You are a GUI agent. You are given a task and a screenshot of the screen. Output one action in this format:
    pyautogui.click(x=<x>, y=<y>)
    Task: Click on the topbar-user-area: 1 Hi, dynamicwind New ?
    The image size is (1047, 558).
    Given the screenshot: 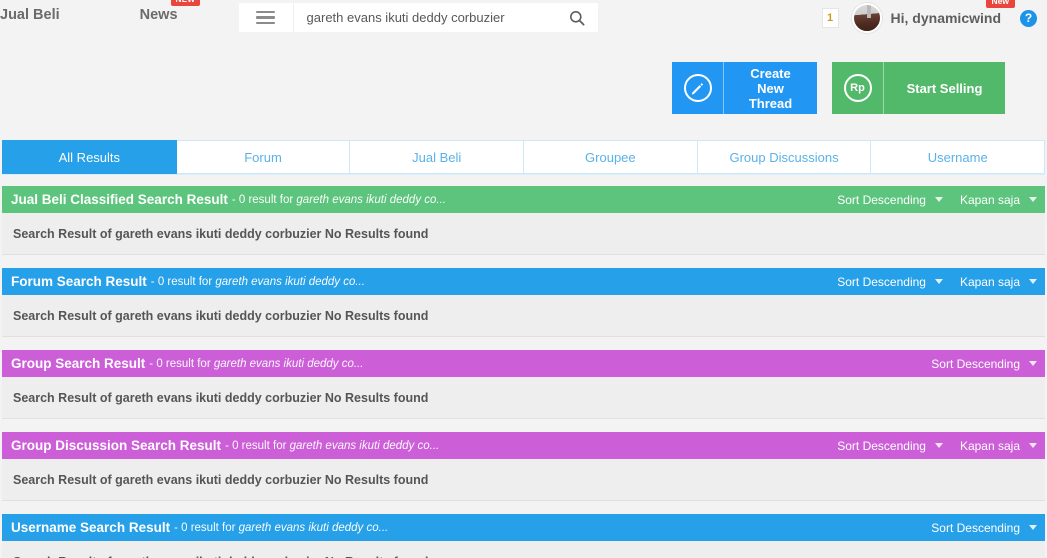 What is the action you would take?
    pyautogui.click(x=929, y=18)
    